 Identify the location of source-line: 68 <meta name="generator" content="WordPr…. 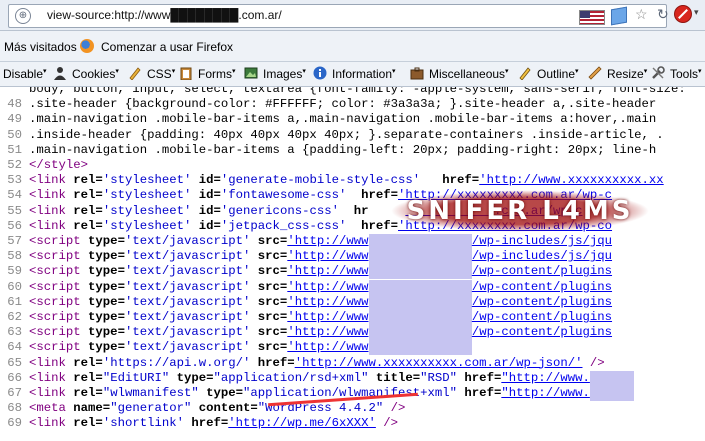
(202, 408).